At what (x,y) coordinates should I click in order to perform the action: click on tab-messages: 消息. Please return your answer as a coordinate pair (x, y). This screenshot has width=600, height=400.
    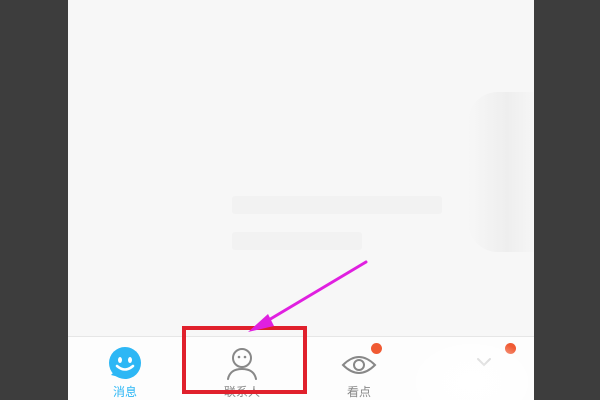
    Looking at the image, I should click on (125, 368).